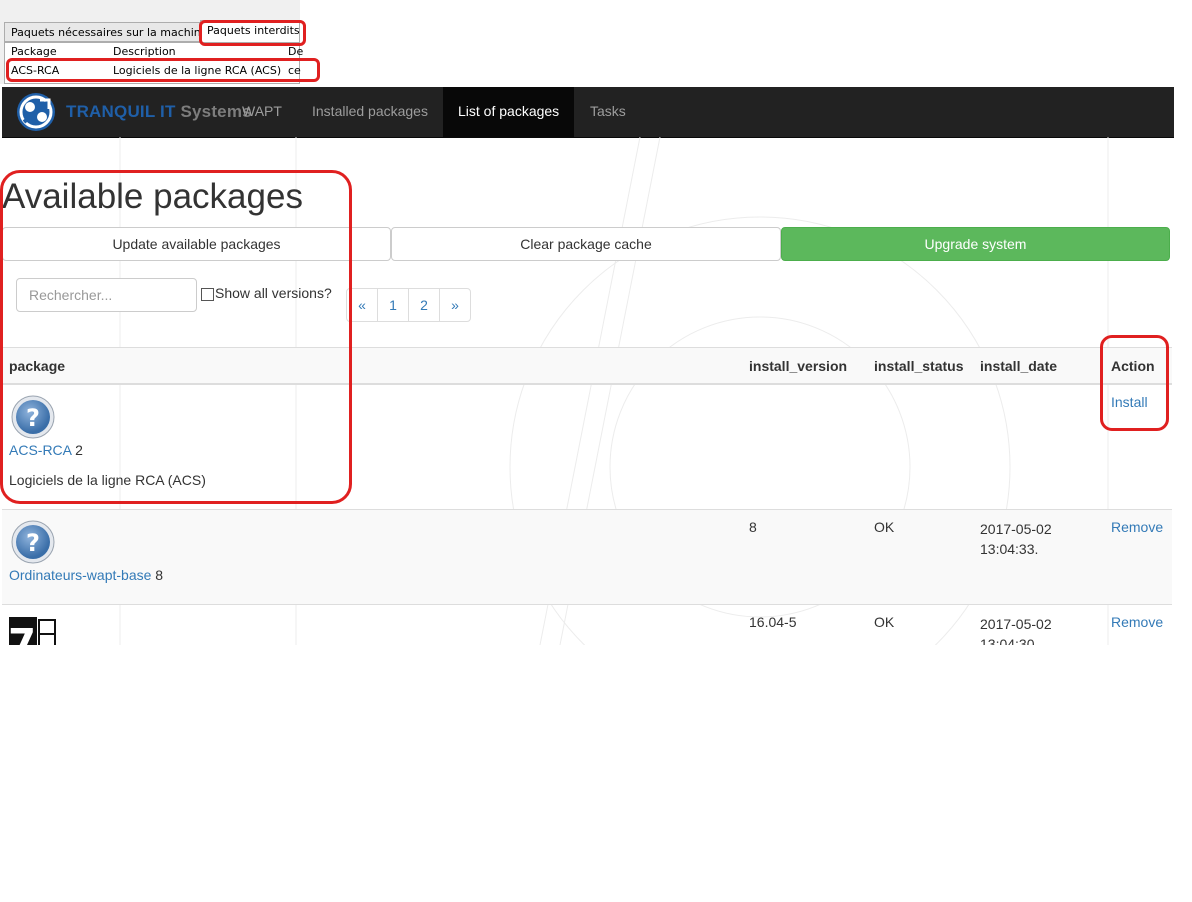 The width and height of the screenshot is (1192, 902). What do you see at coordinates (509, 112) in the screenshot?
I see `nav-list-of-packages: List of packages` at bounding box center [509, 112].